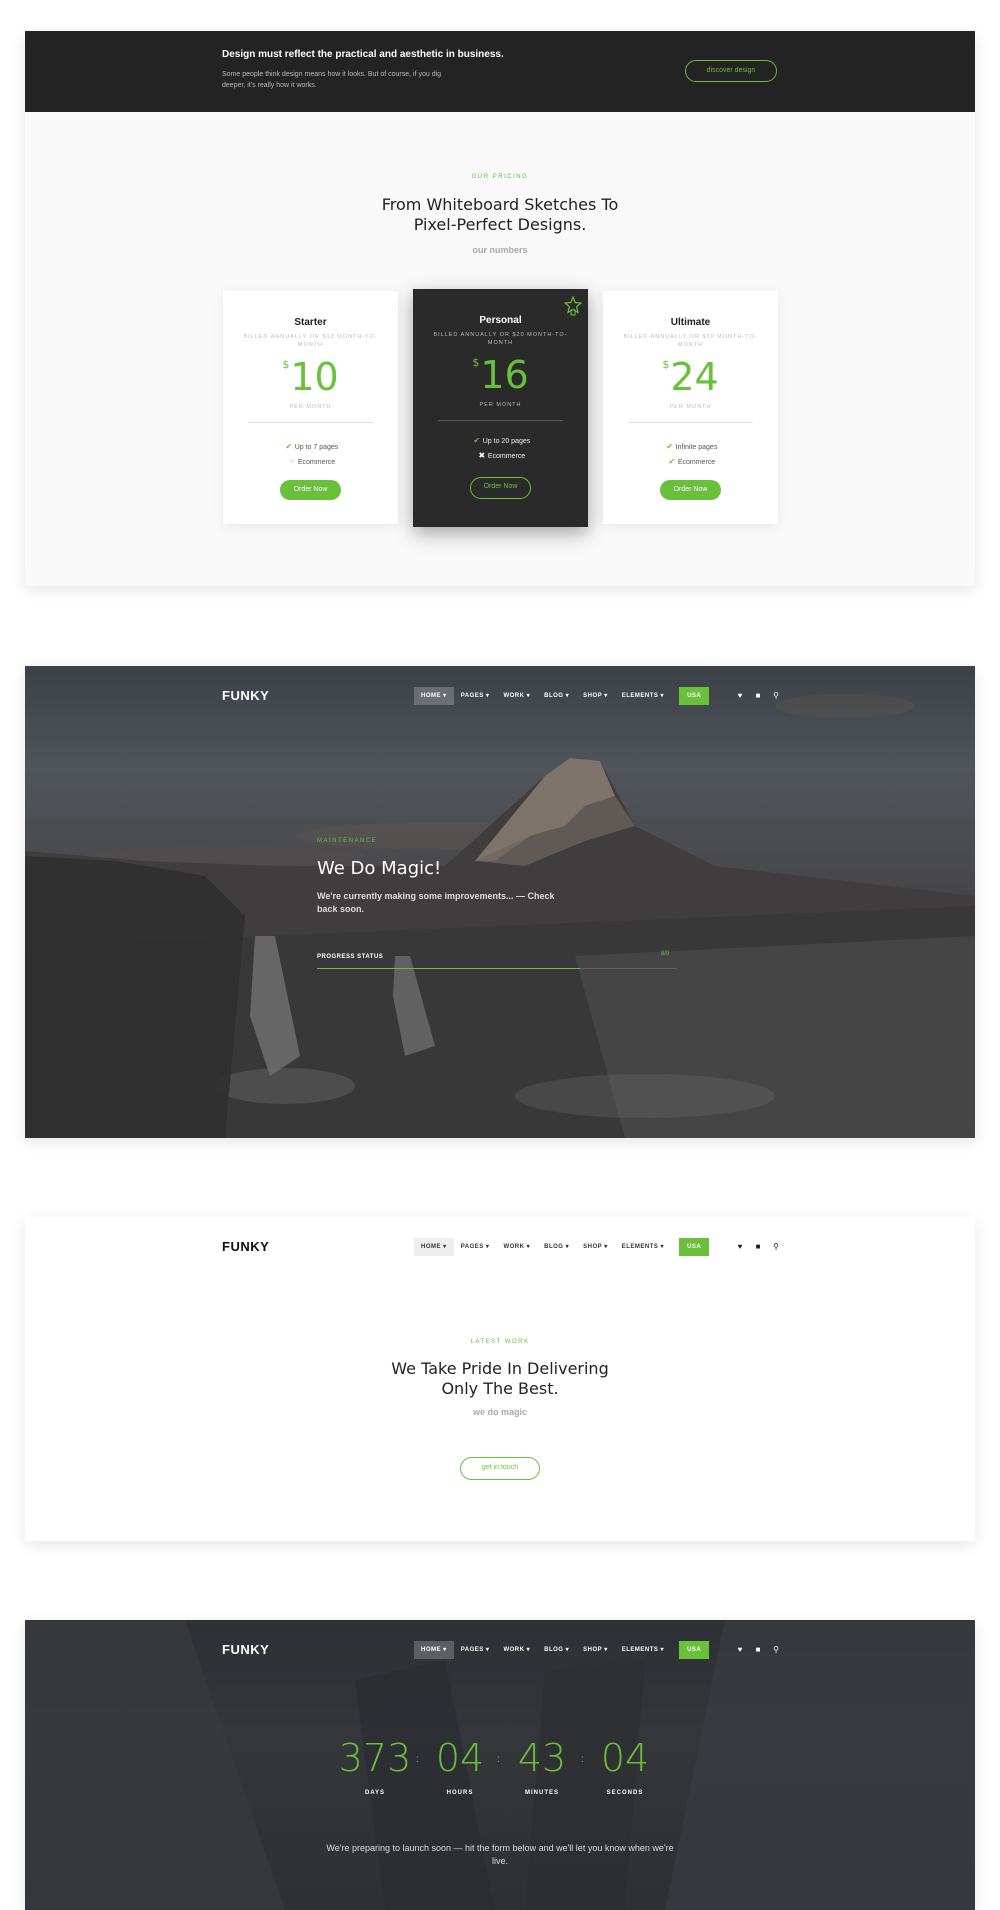  Describe the element at coordinates (500, 440) in the screenshot. I see `plan-feature: ✔ Up to 20 pages` at that location.